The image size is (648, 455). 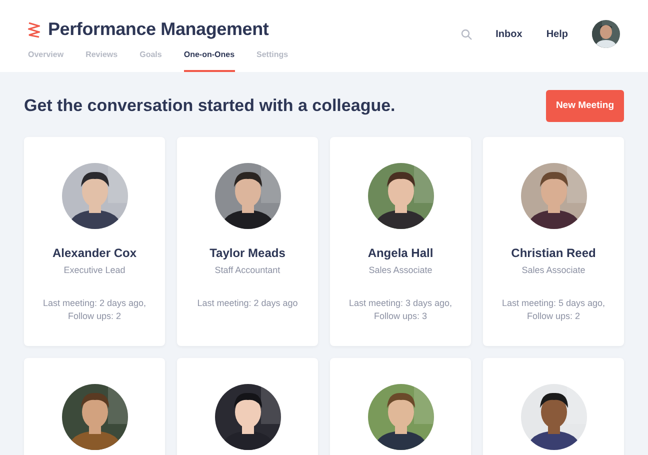 What do you see at coordinates (248, 253) in the screenshot?
I see `person-name: Taylor Meads` at bounding box center [248, 253].